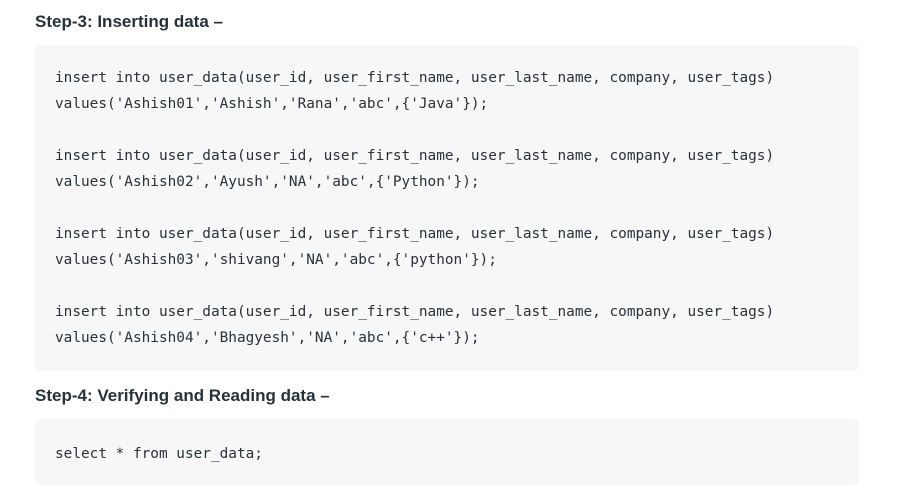 This screenshot has width=908, height=489. Describe the element at coordinates (129, 21) in the screenshot. I see `step-3-heading: Step-3: Inserting data –` at that location.